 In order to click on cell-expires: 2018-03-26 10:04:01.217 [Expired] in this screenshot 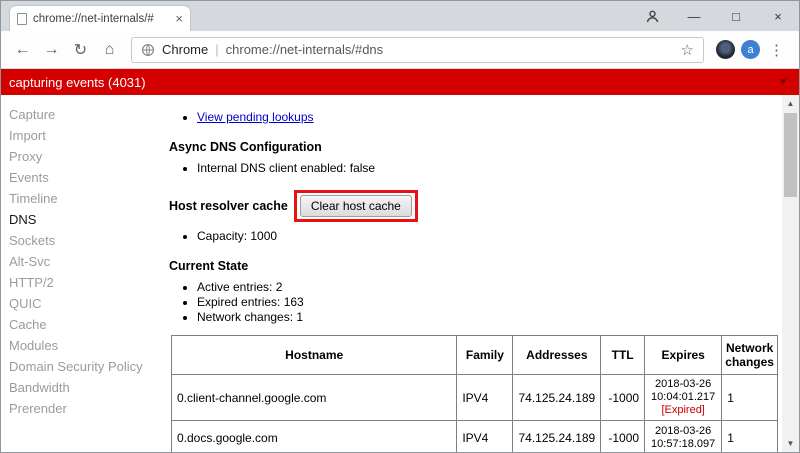, I will do `click(683, 397)`.